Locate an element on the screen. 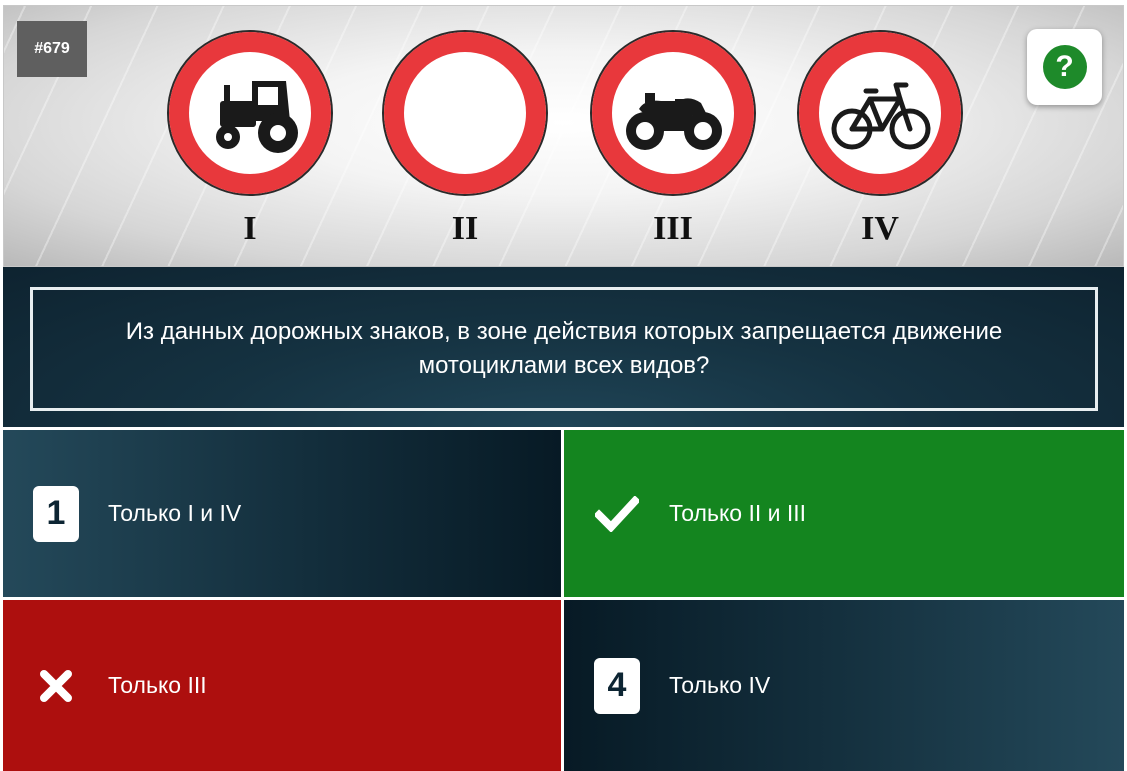  empty-sign-icon is located at coordinates (465, 113).